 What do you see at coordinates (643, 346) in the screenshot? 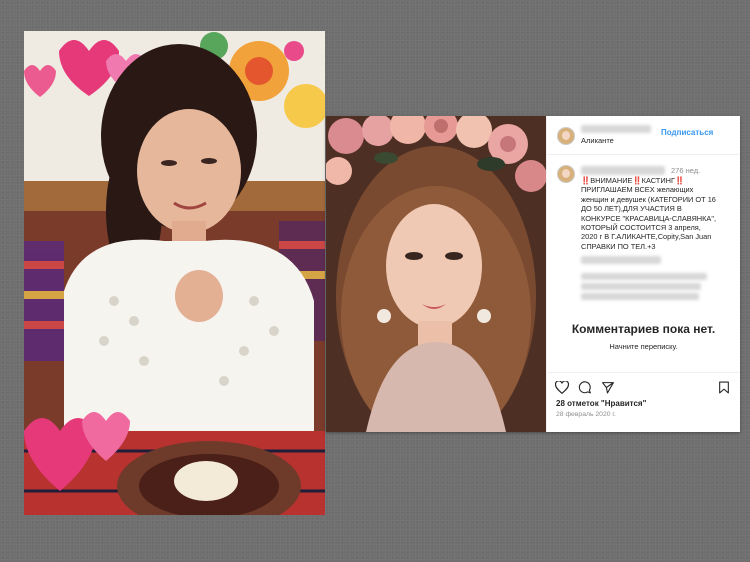
I see `start-conversation-hint: Начните переписку.` at bounding box center [643, 346].